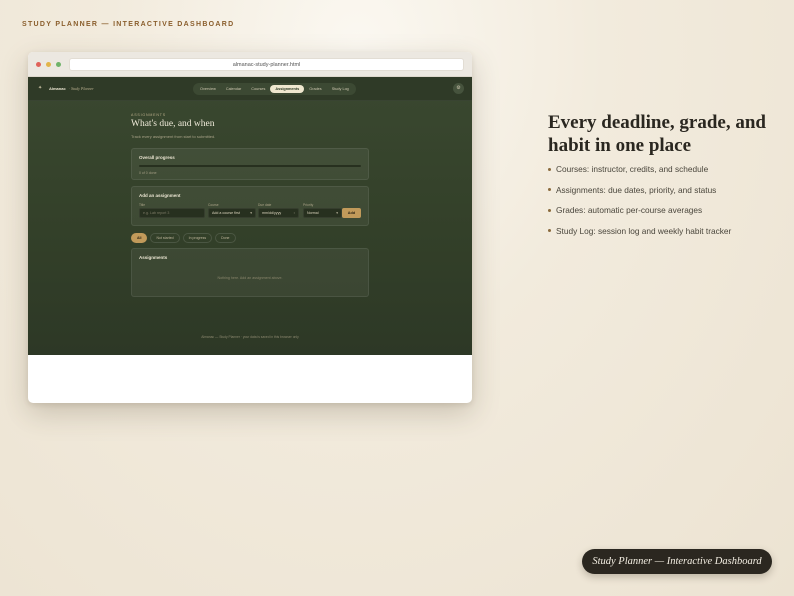 The height and width of the screenshot is (596, 794). I want to click on brand-logo-icon: ✦, so click(40, 88).